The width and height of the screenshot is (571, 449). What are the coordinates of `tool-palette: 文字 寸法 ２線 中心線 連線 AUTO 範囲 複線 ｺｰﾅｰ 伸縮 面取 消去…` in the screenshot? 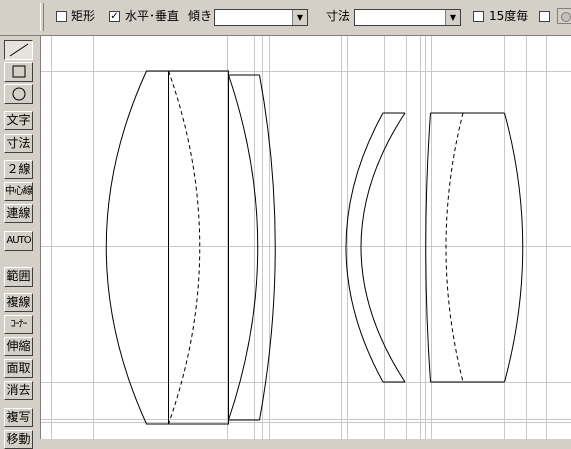 It's located at (19, 242).